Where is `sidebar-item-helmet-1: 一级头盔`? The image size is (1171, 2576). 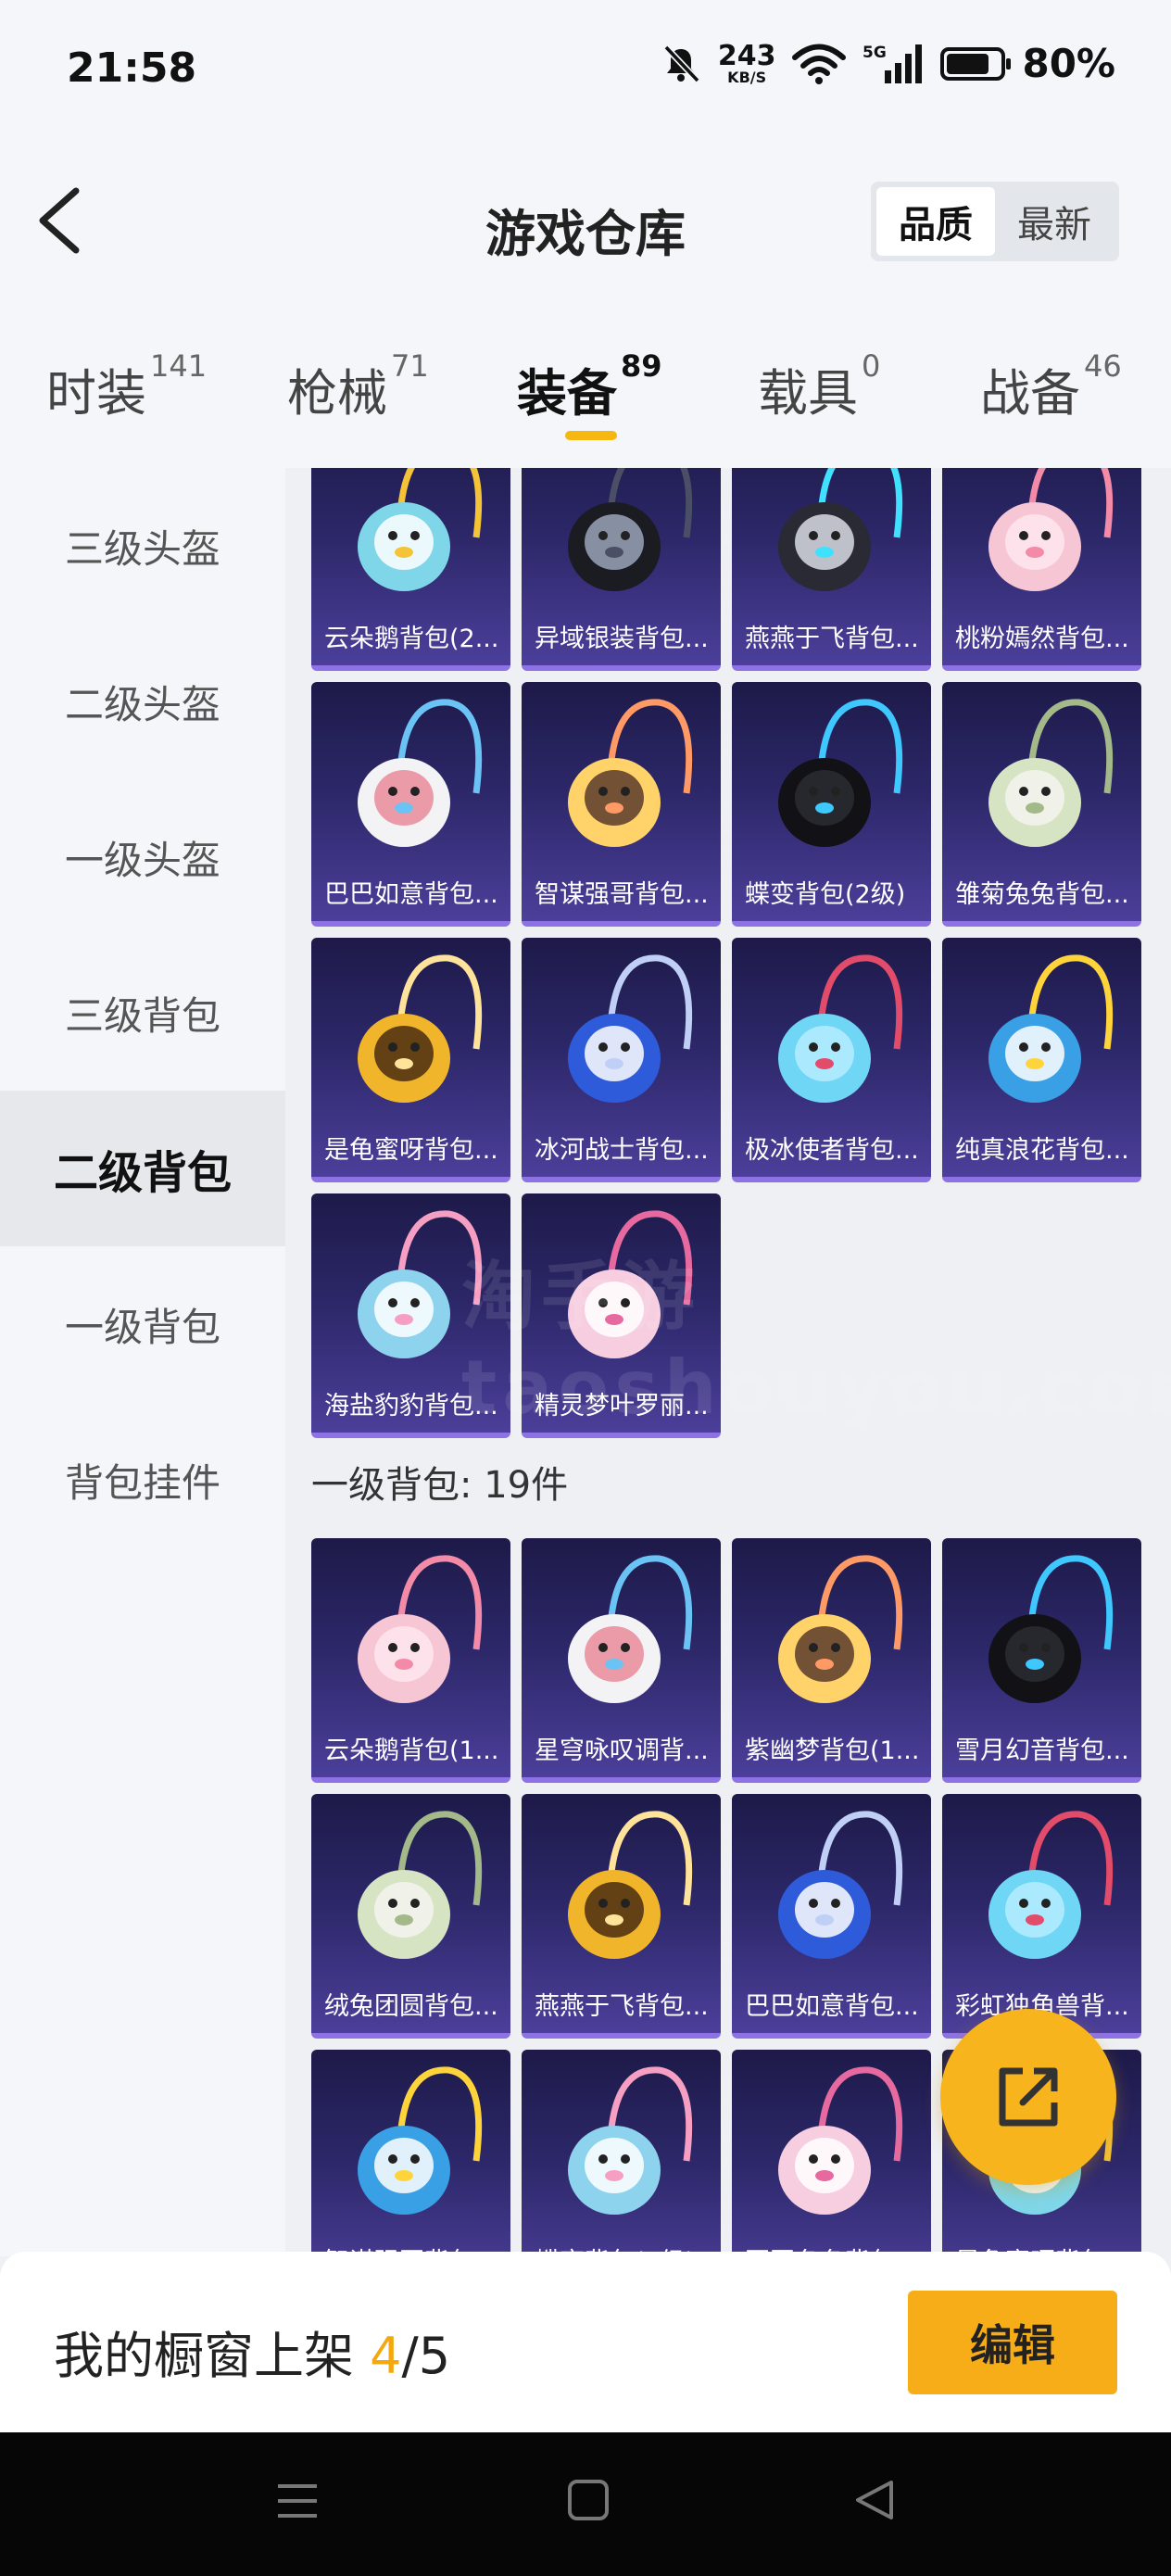 sidebar-item-helmet-1: 一级头盔 is located at coordinates (142, 857).